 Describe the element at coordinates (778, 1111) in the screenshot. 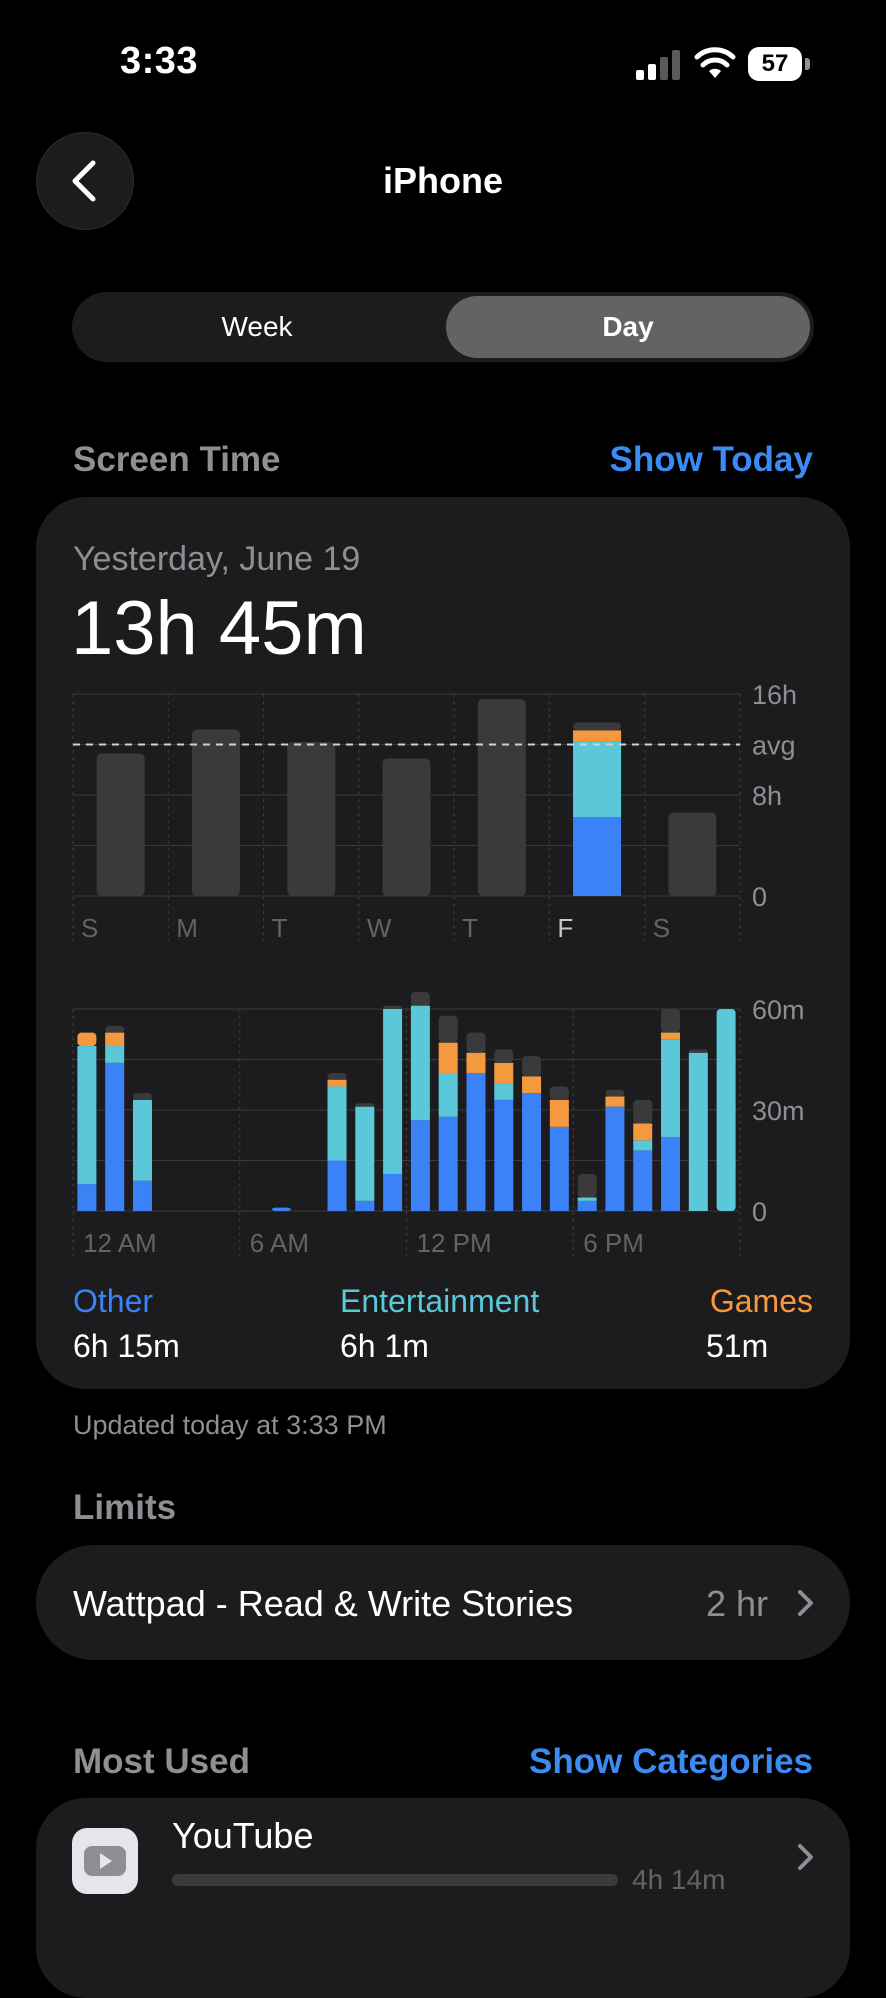

I see `hourly-y-label: 30m` at that location.